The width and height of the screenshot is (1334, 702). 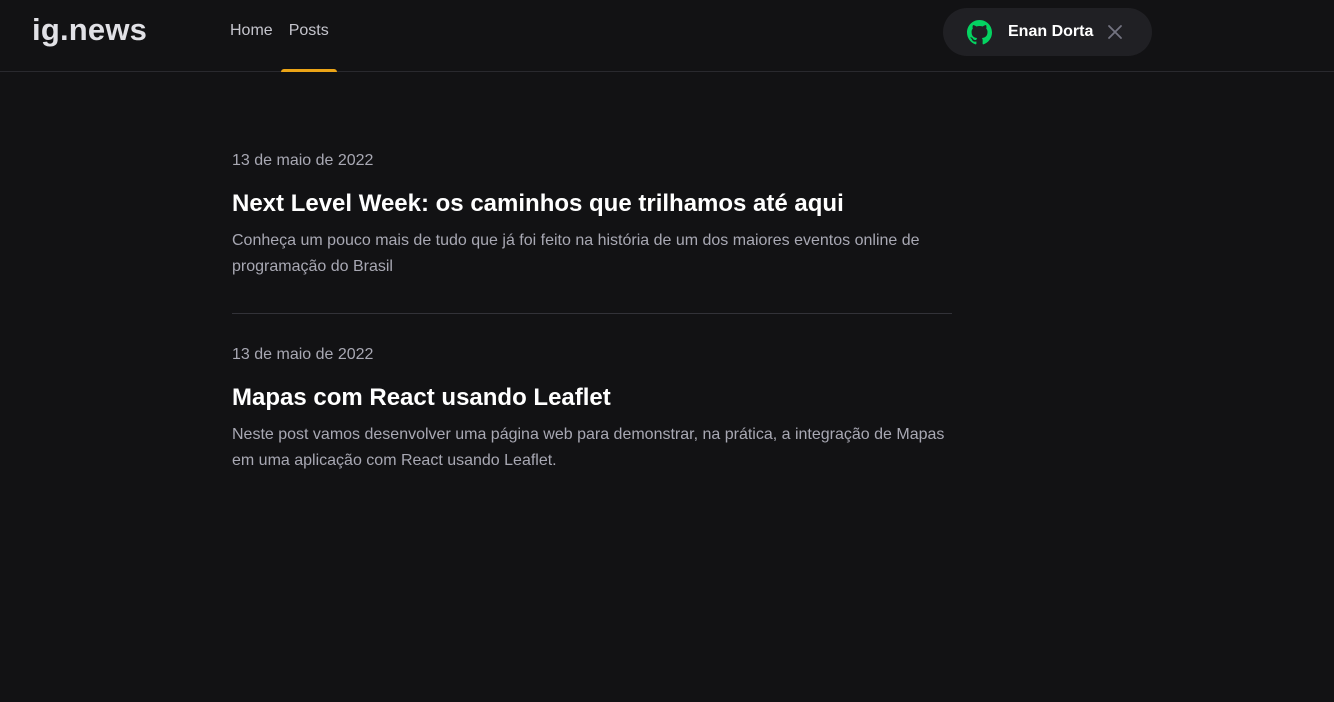 What do you see at coordinates (979, 31) in the screenshot?
I see `github-icon` at bounding box center [979, 31].